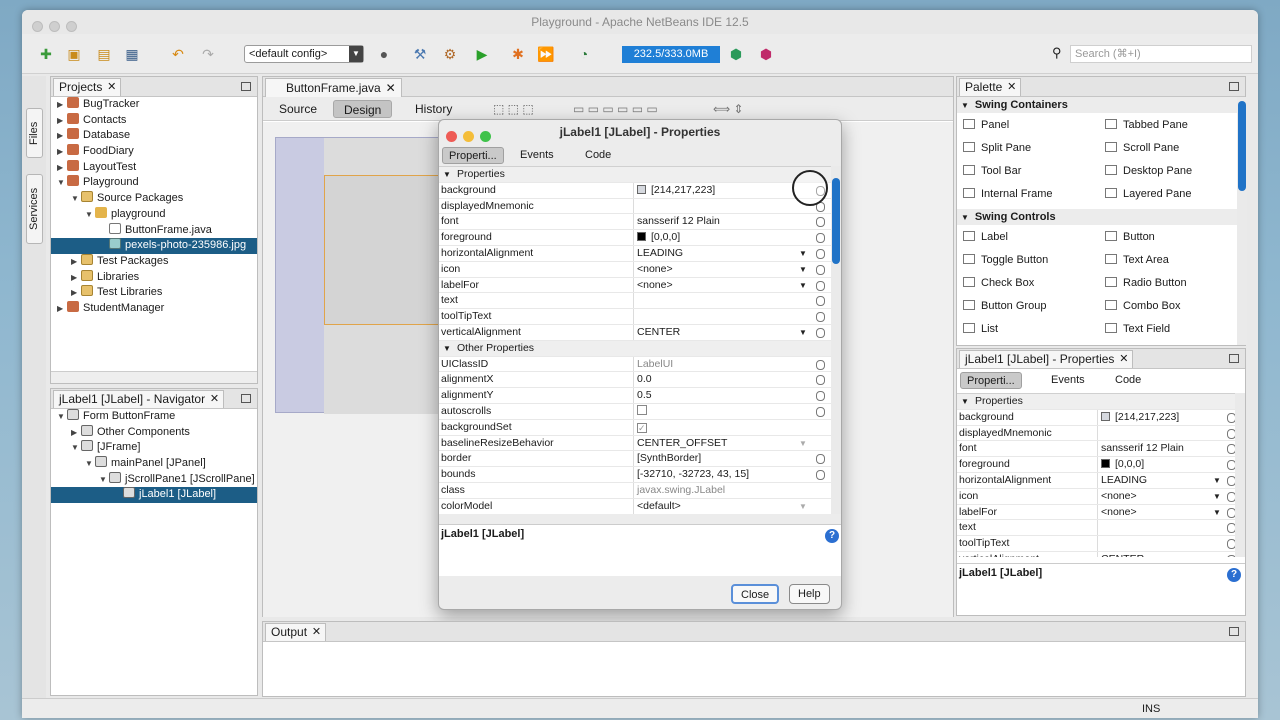  Describe the element at coordinates (635, 459) in the screenshot. I see `property-row: border [SynthBorder]` at that location.